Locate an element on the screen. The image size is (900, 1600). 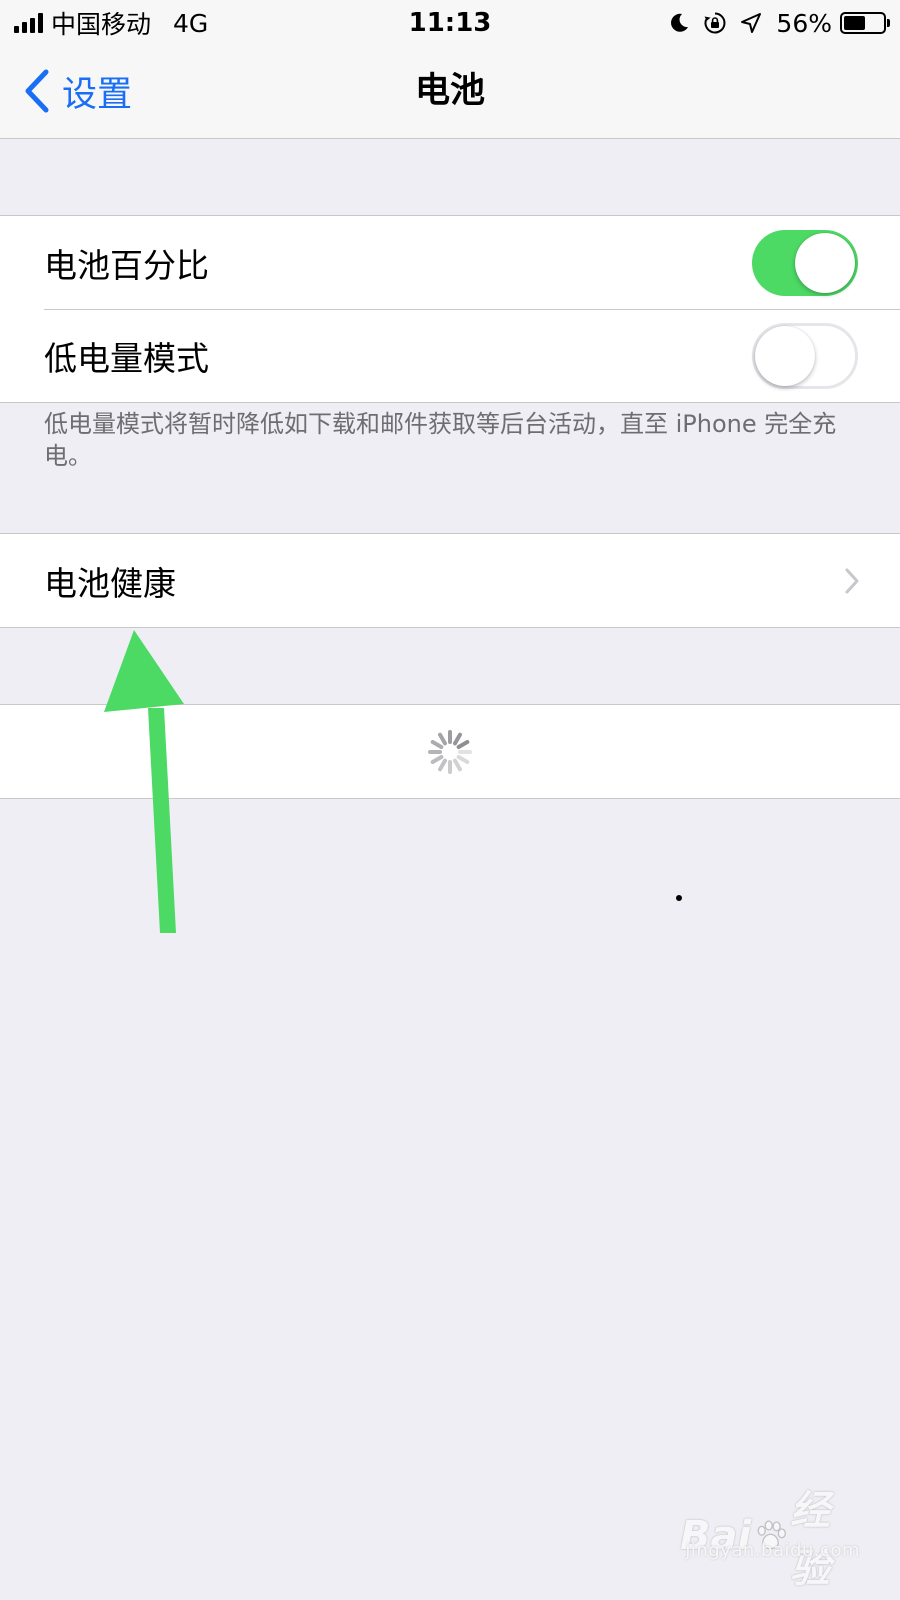
status-bar: 中国移动 4G 11:13 56% is located at coordinates (450, 23).